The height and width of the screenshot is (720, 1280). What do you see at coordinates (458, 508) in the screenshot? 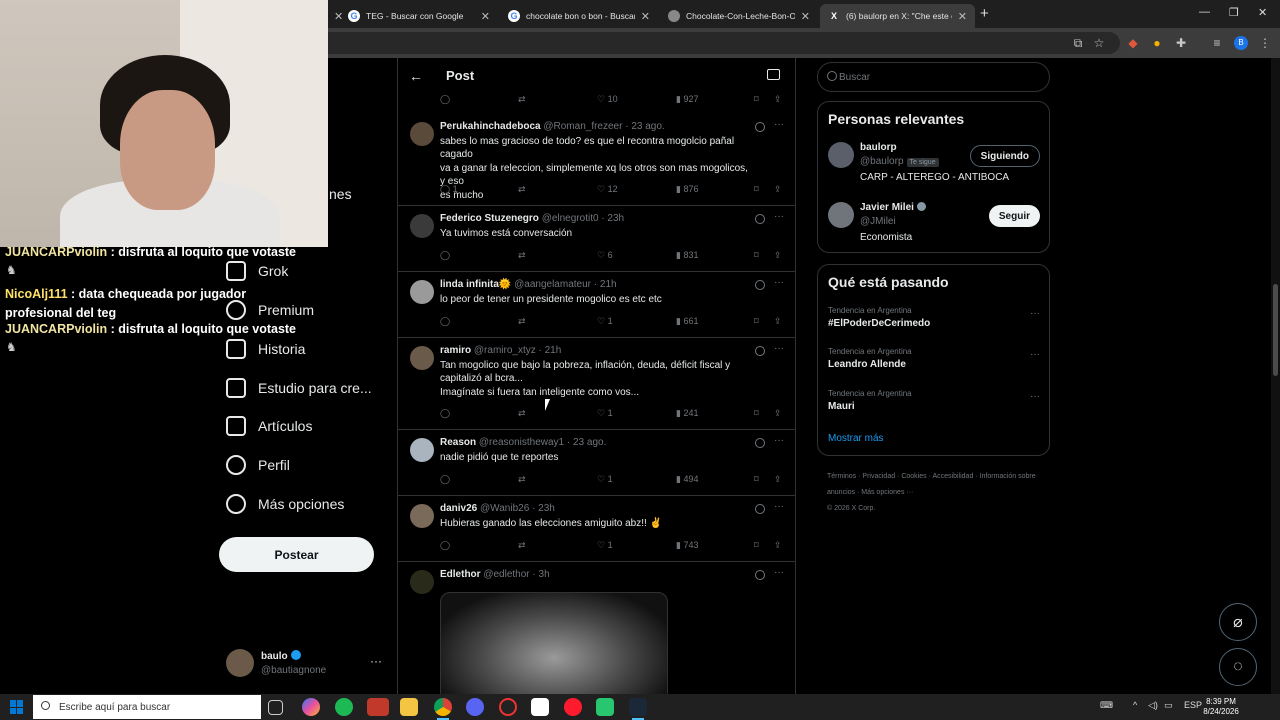
I see `tweet-author-name: daniv26` at bounding box center [458, 508].